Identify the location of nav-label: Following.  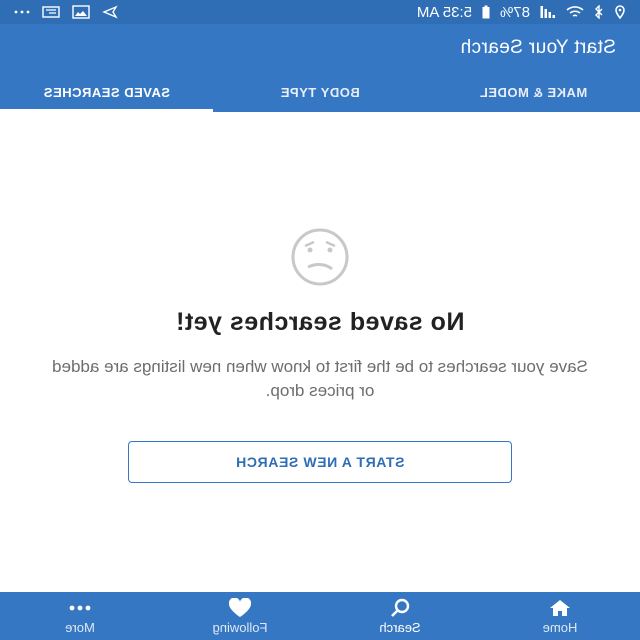
(240, 627).